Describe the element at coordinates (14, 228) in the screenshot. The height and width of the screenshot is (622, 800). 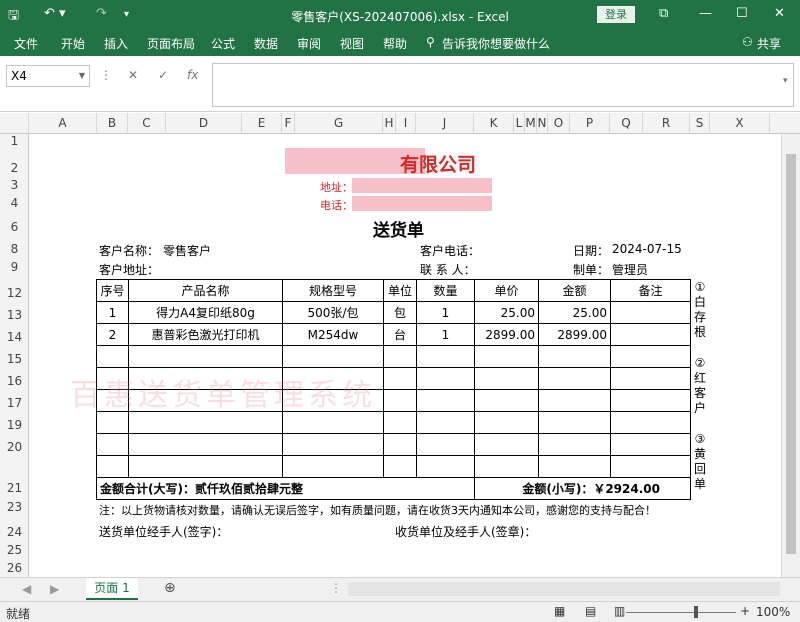
I see `row-header: 6` at that location.